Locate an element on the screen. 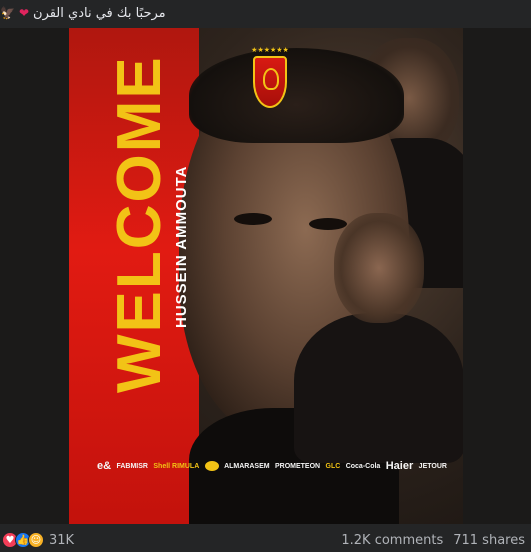 The image size is (531, 552). reaction-count: 31K is located at coordinates (62, 540).